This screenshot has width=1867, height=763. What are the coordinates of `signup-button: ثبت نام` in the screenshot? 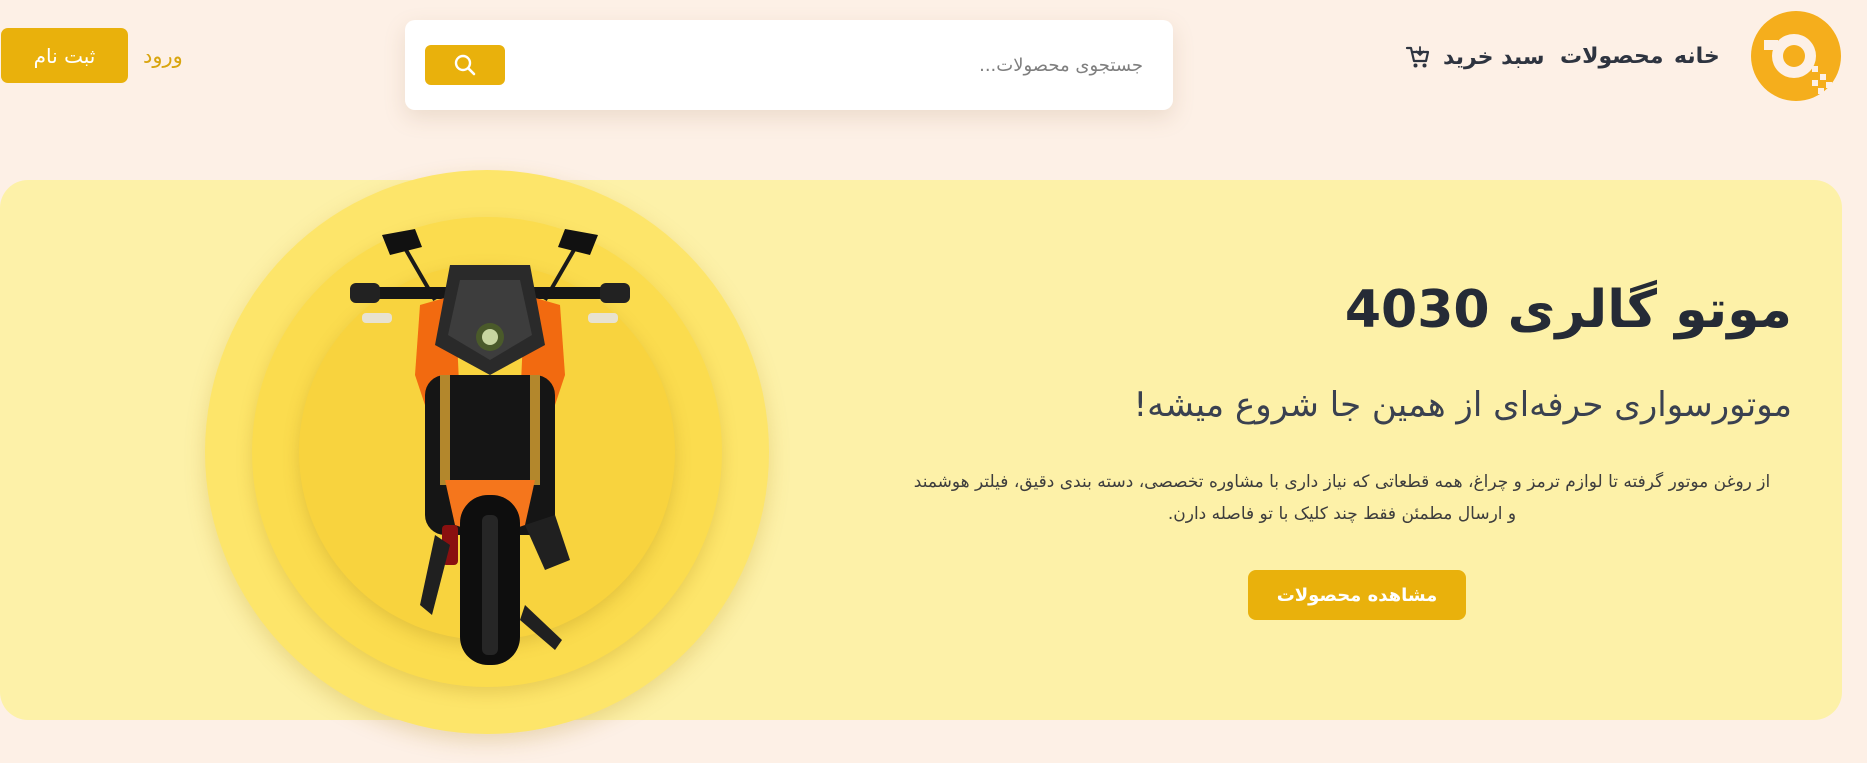 It's located at (64, 55).